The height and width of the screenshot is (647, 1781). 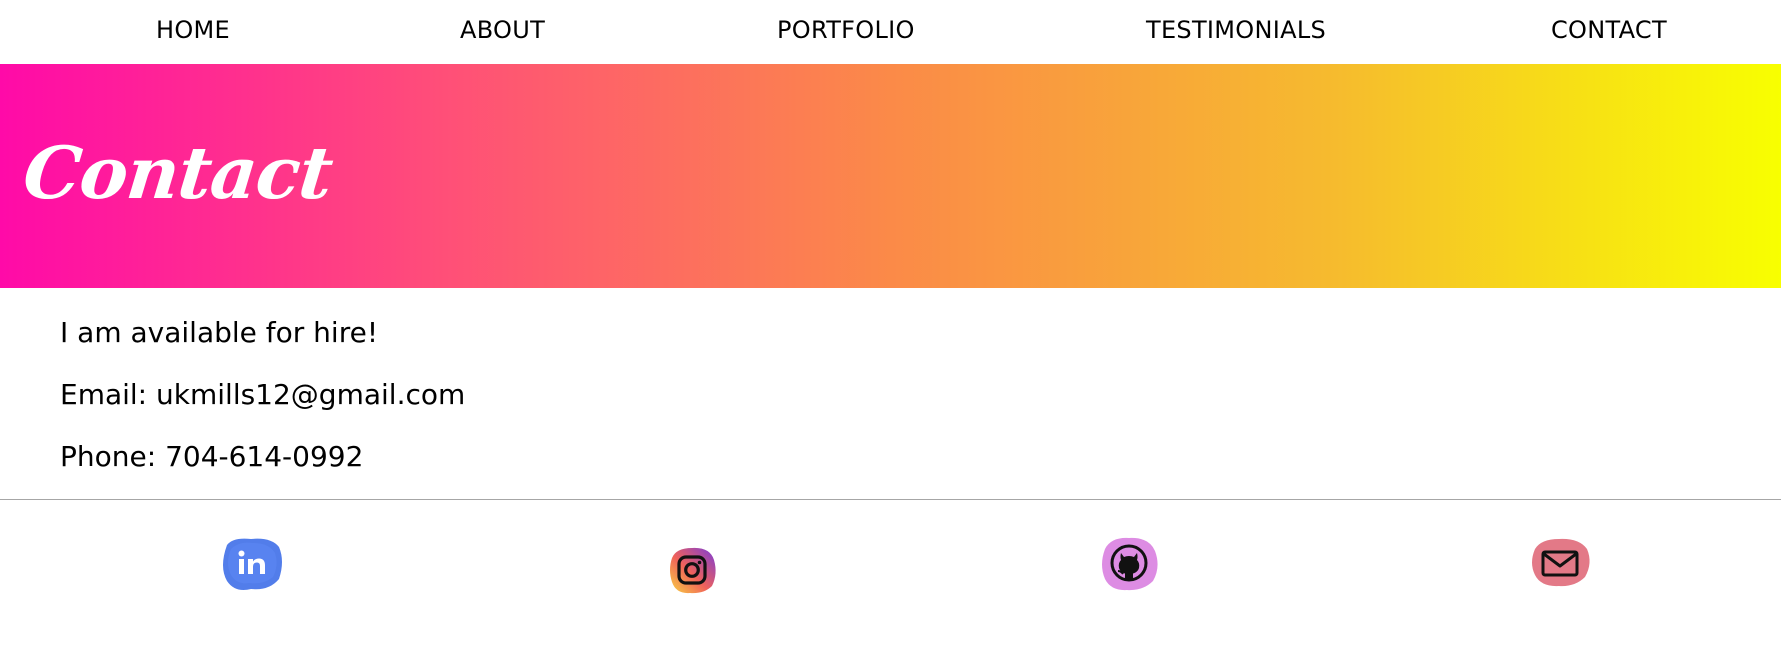 I want to click on nav-testimonials-link: TESTIMONIALS, so click(x=1236, y=30).